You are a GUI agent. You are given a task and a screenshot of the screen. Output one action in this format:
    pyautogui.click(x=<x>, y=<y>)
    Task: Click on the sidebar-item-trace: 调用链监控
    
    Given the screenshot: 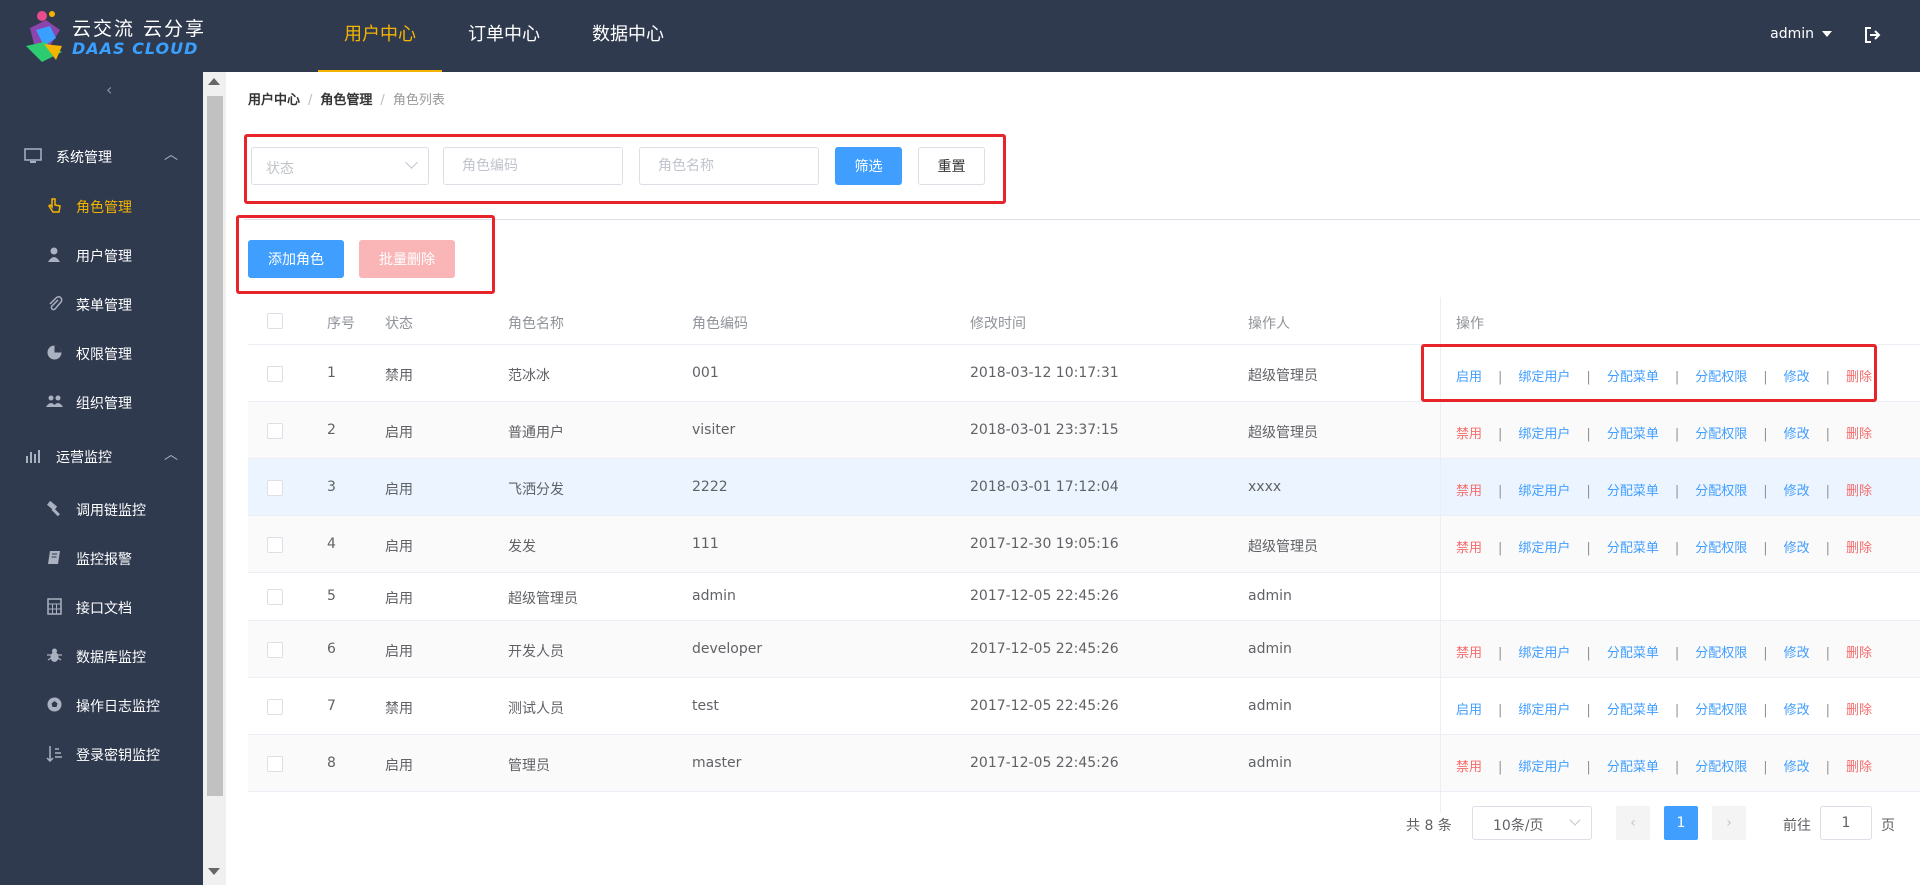 What is the action you would take?
    pyautogui.click(x=101, y=509)
    